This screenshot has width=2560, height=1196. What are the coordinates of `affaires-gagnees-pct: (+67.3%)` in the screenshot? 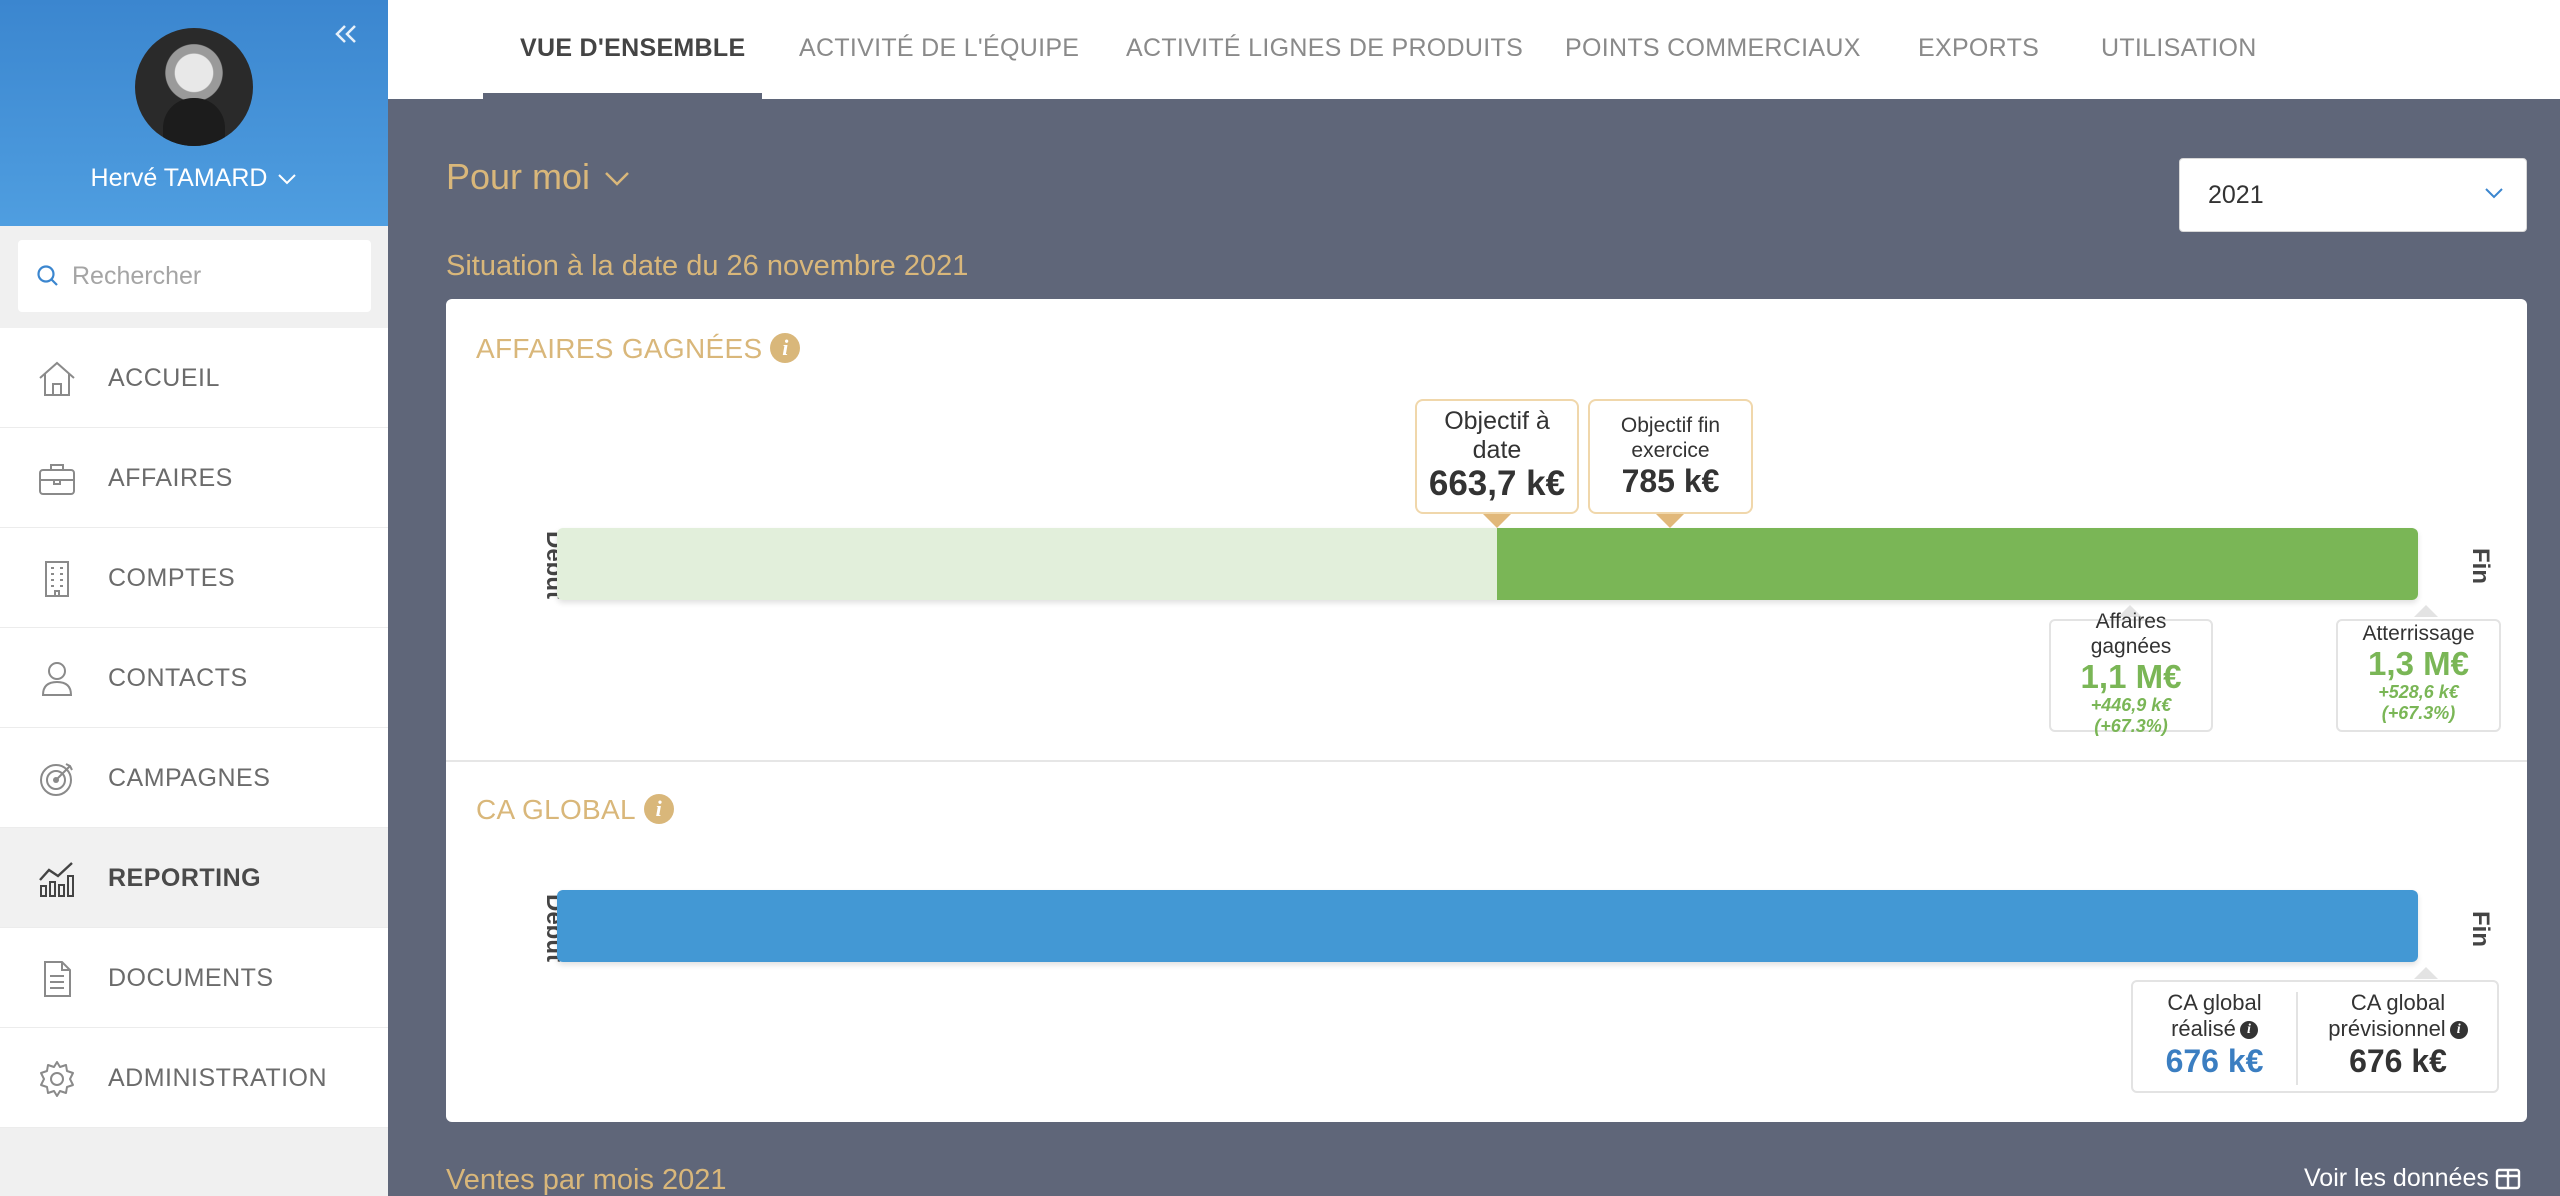 It's located at (2131, 726).